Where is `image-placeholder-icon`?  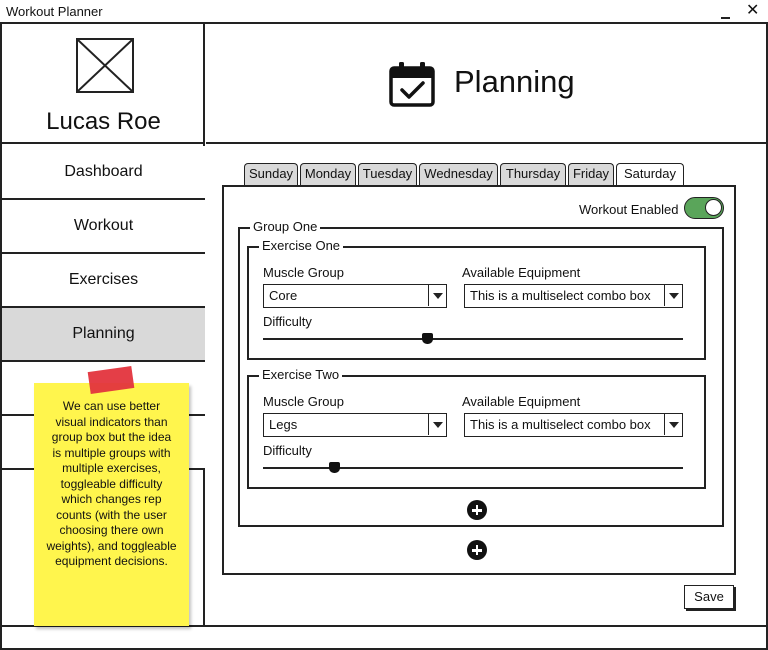
image-placeholder-icon is located at coordinates (105, 65).